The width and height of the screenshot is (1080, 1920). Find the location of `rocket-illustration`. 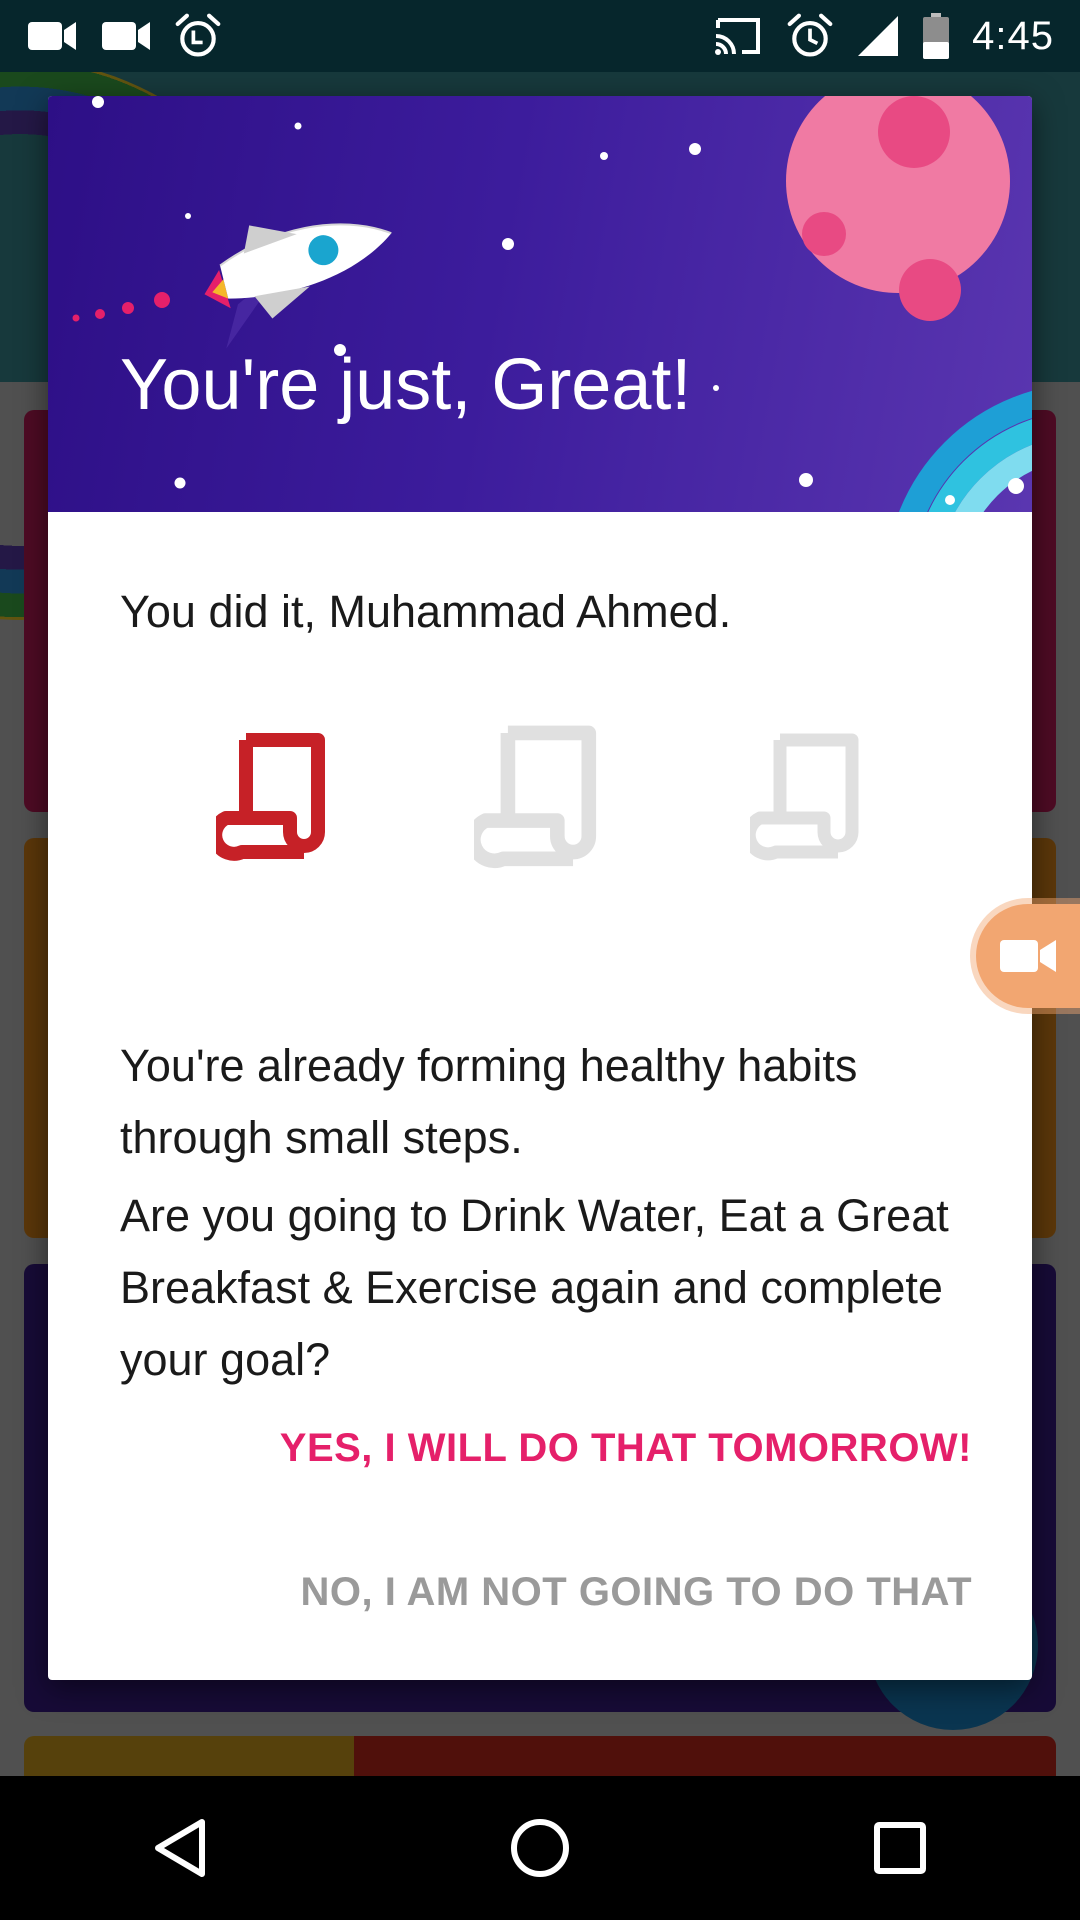

rocket-illustration is located at coordinates (298, 286).